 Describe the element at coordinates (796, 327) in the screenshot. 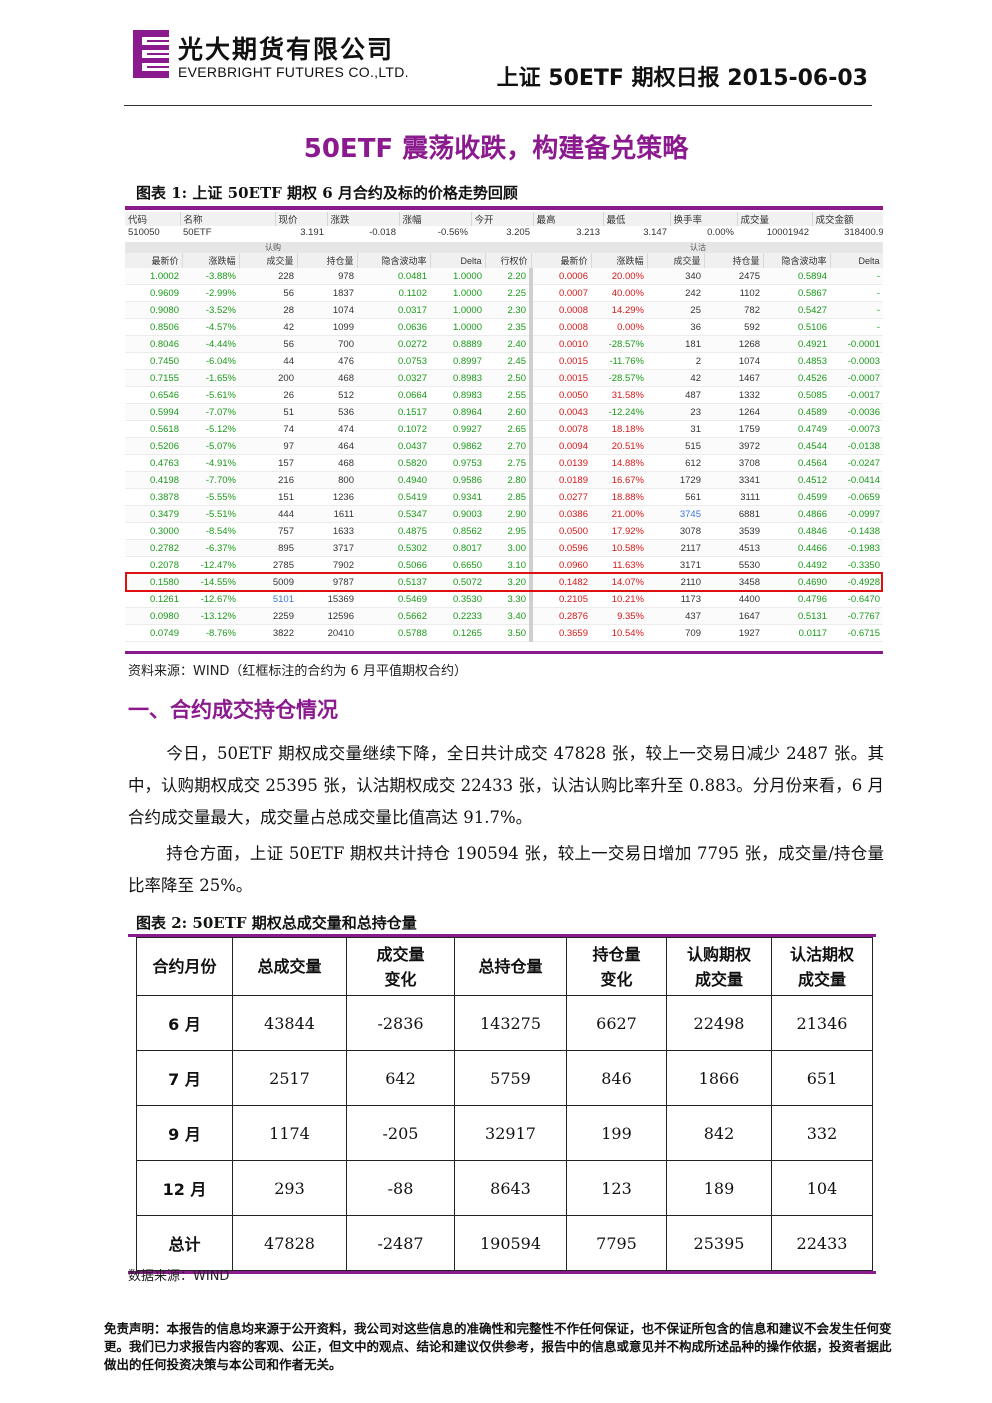

I see `option-cell: 0.5106` at that location.